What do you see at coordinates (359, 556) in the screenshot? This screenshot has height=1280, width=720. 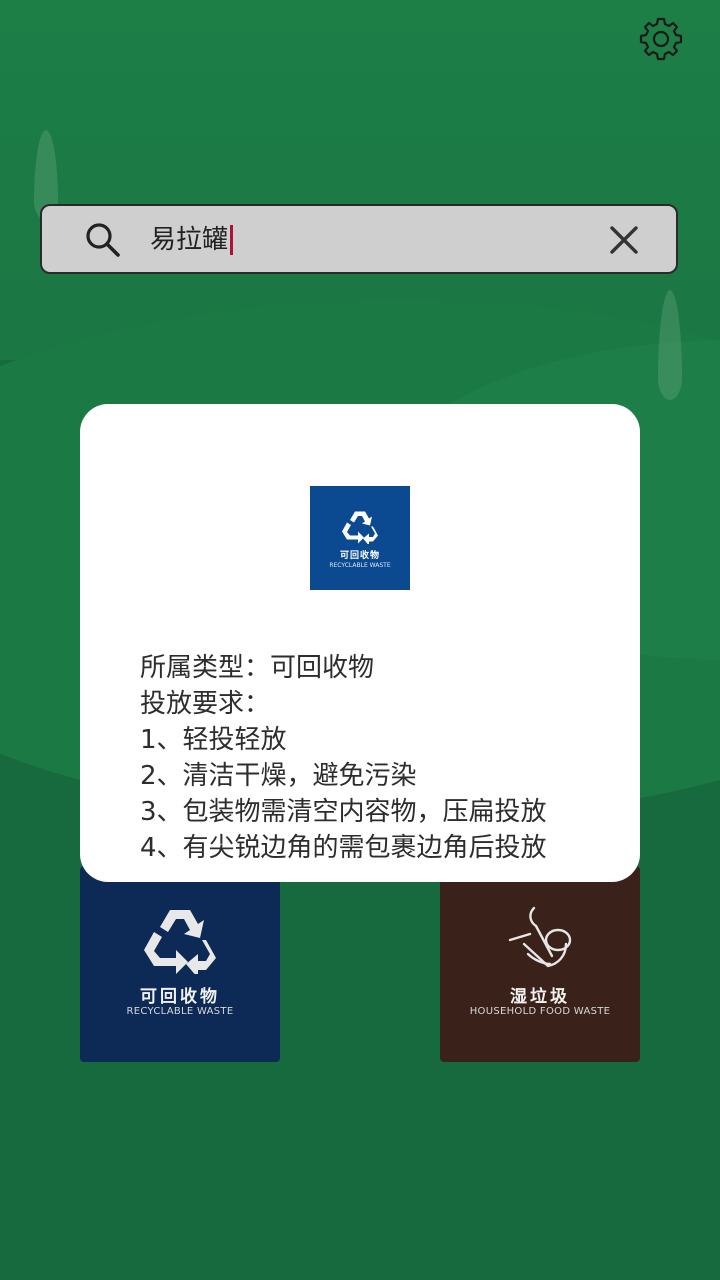 I see `badge-label-cn: 可回收物` at bounding box center [359, 556].